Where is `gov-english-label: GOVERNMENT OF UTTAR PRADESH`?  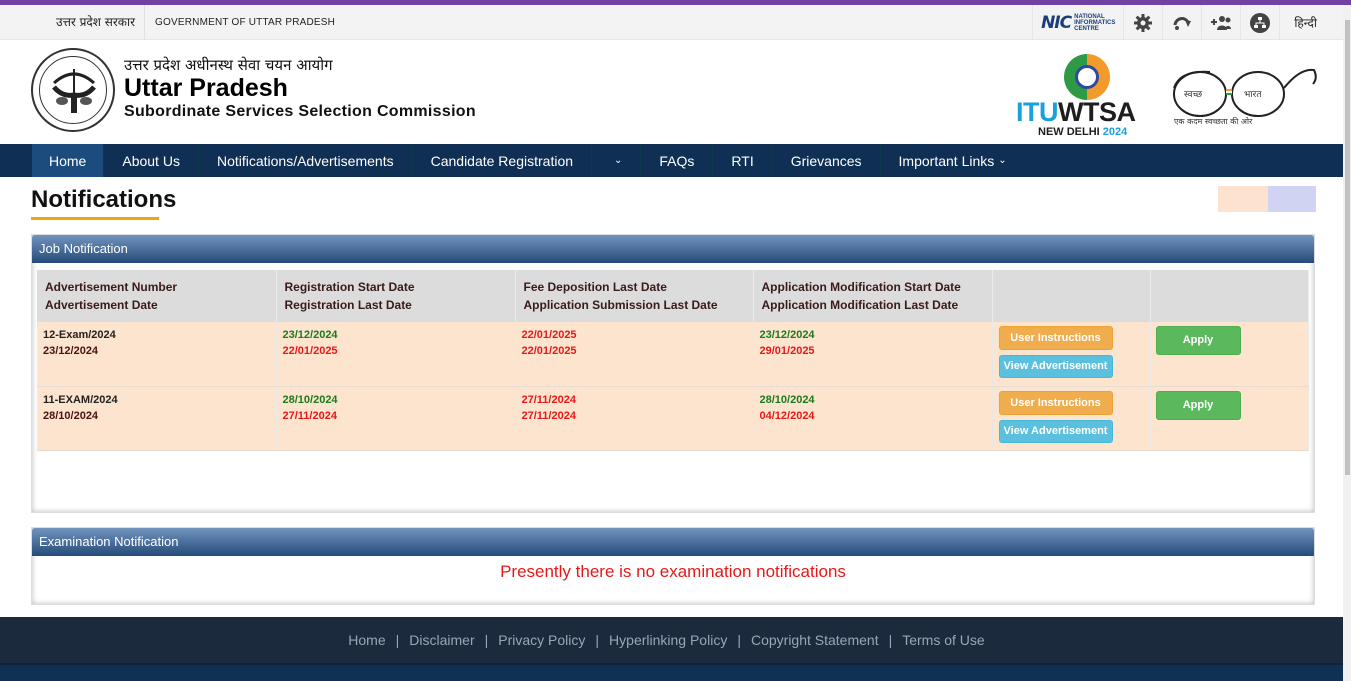 gov-english-label: GOVERNMENT OF UTTAR PRADESH is located at coordinates (245, 22).